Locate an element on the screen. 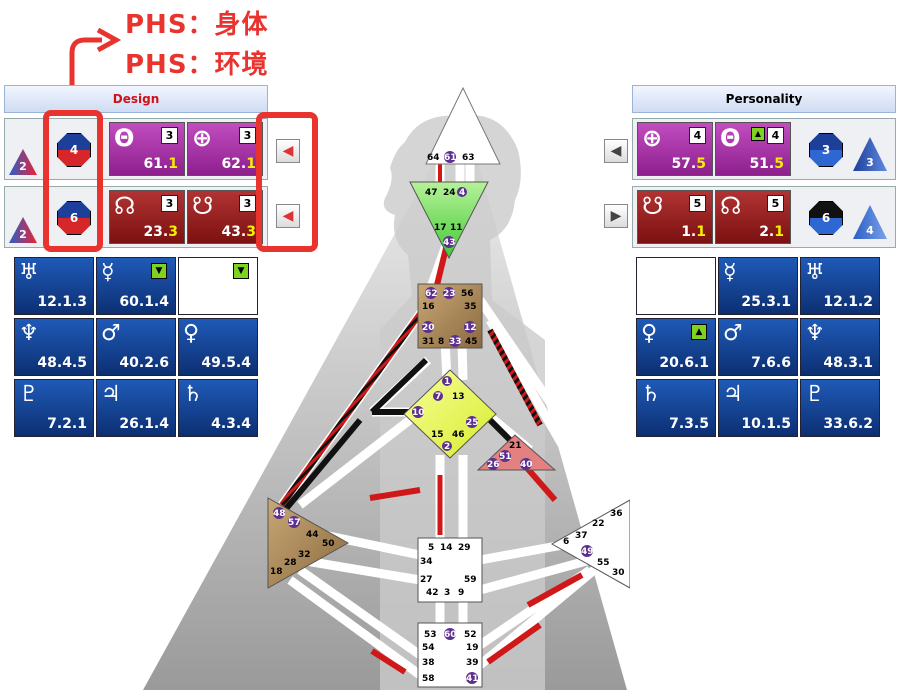  svg-text: 52 is located at coordinates (470, 635).